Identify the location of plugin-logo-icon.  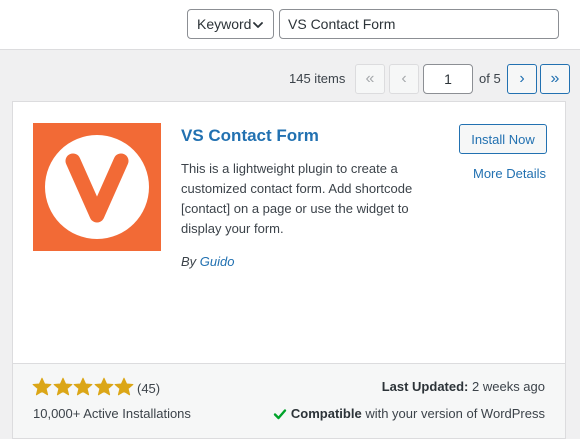
(97, 187).